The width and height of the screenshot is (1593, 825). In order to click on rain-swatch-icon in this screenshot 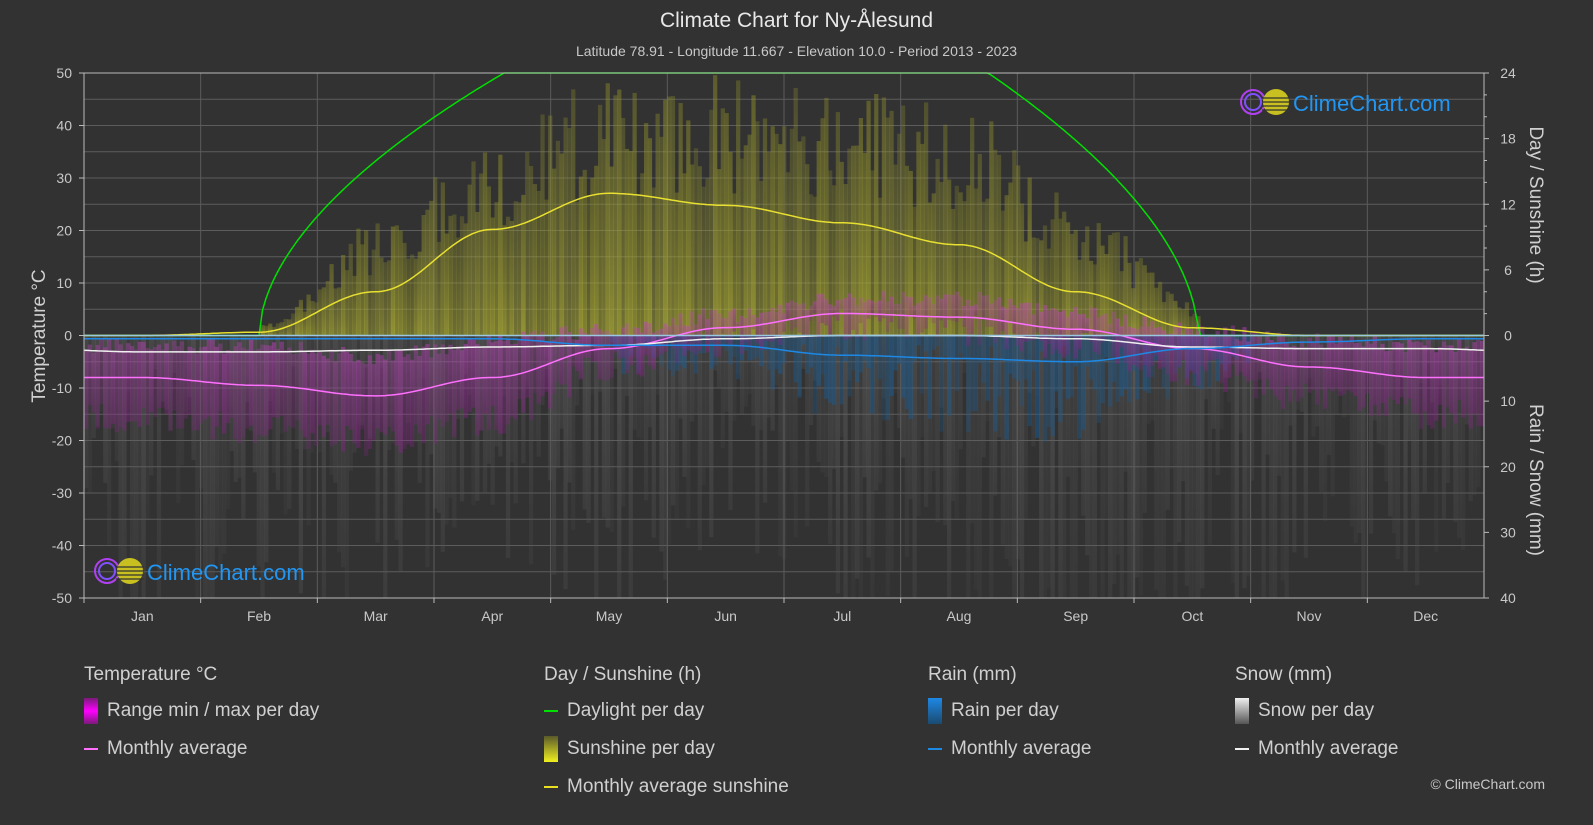, I will do `click(935, 711)`.